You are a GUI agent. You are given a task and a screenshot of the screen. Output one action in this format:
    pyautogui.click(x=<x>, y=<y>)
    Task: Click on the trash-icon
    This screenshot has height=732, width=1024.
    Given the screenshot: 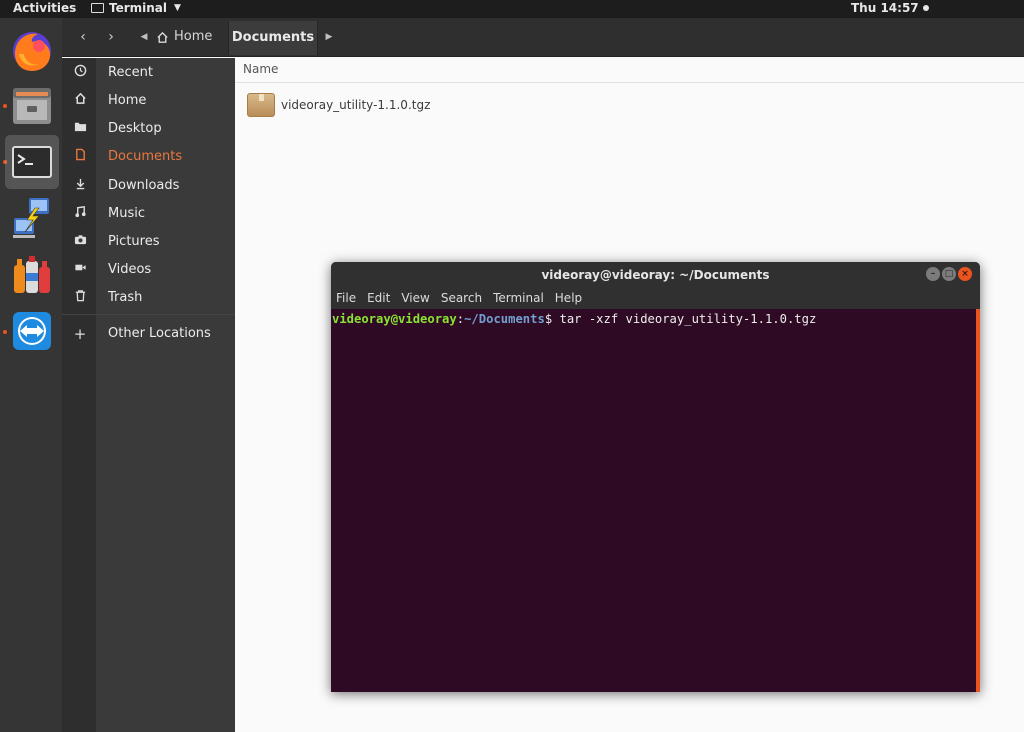 What is the action you would take?
    pyautogui.click(x=80, y=298)
    